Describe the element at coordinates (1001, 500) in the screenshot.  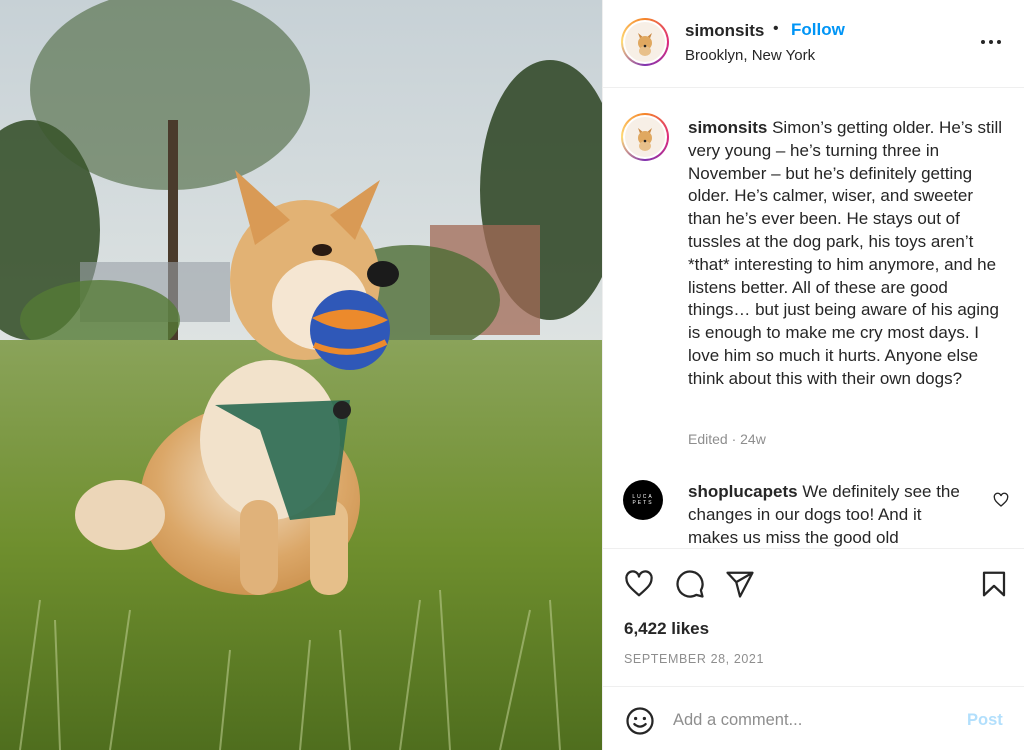
I see `comment-like-heart-icon` at that location.